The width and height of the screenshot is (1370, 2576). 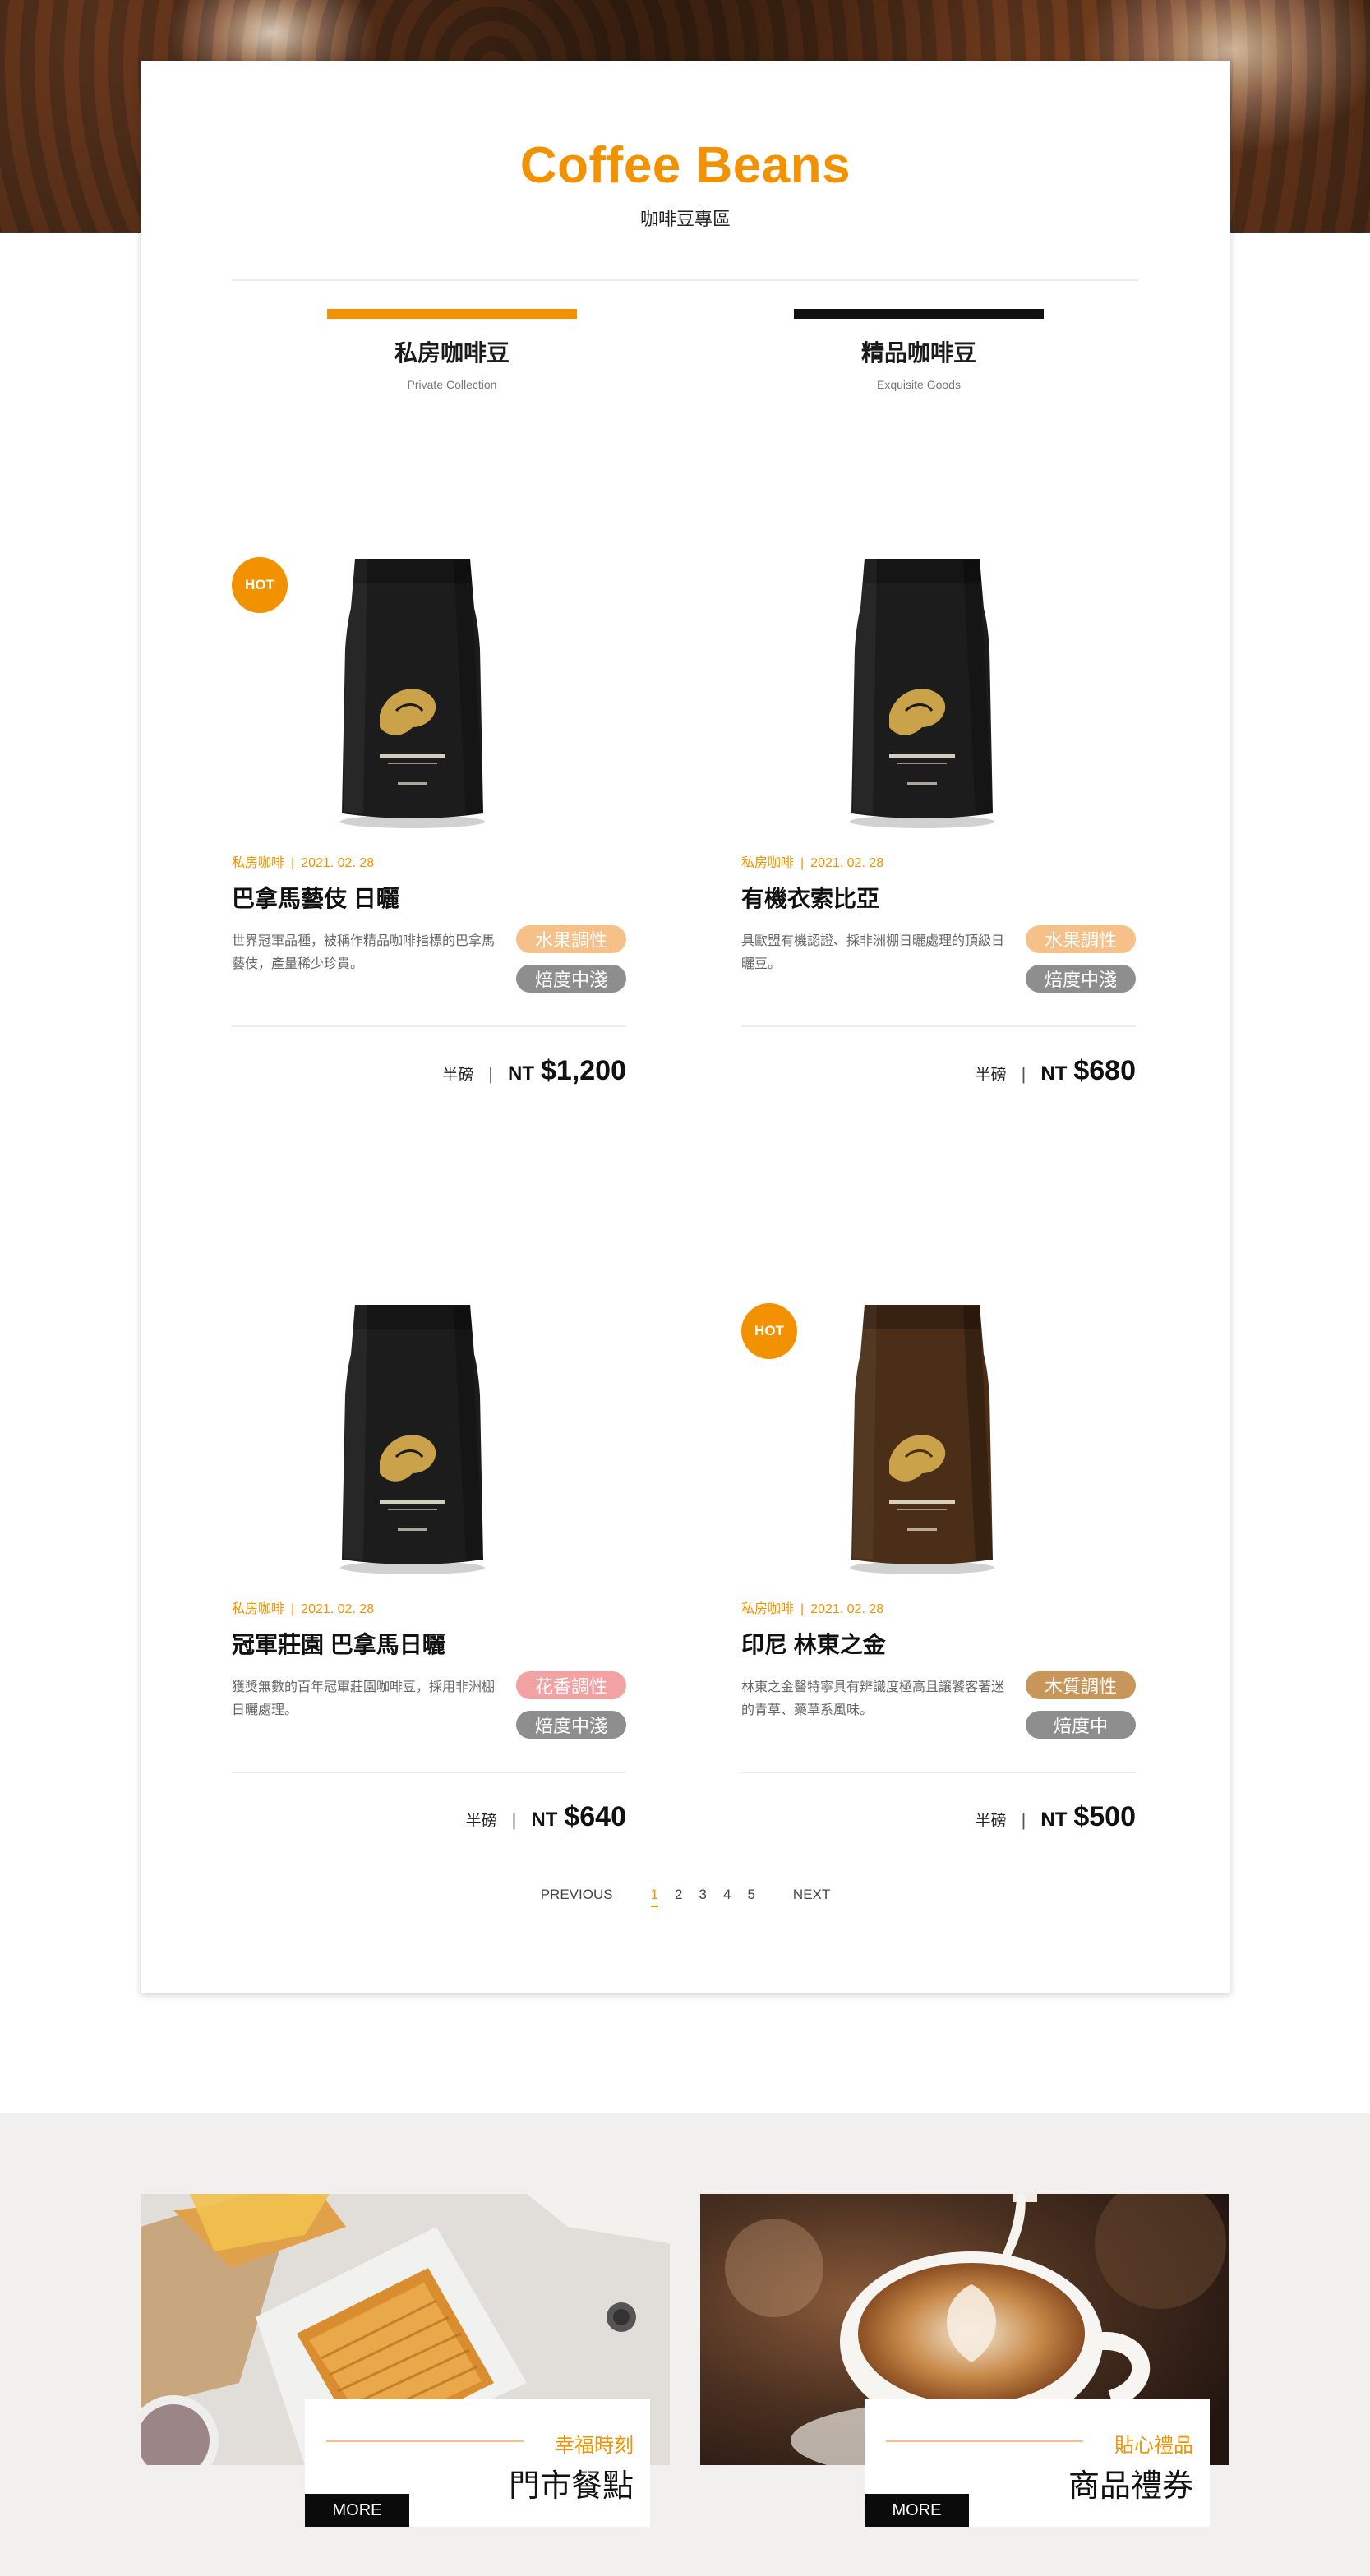 I want to click on product-description: 世界冠軍品種，被稱作精品咖啡指標的巴拿馬藝伎，產量稀少珍貴。, so click(x=364, y=952).